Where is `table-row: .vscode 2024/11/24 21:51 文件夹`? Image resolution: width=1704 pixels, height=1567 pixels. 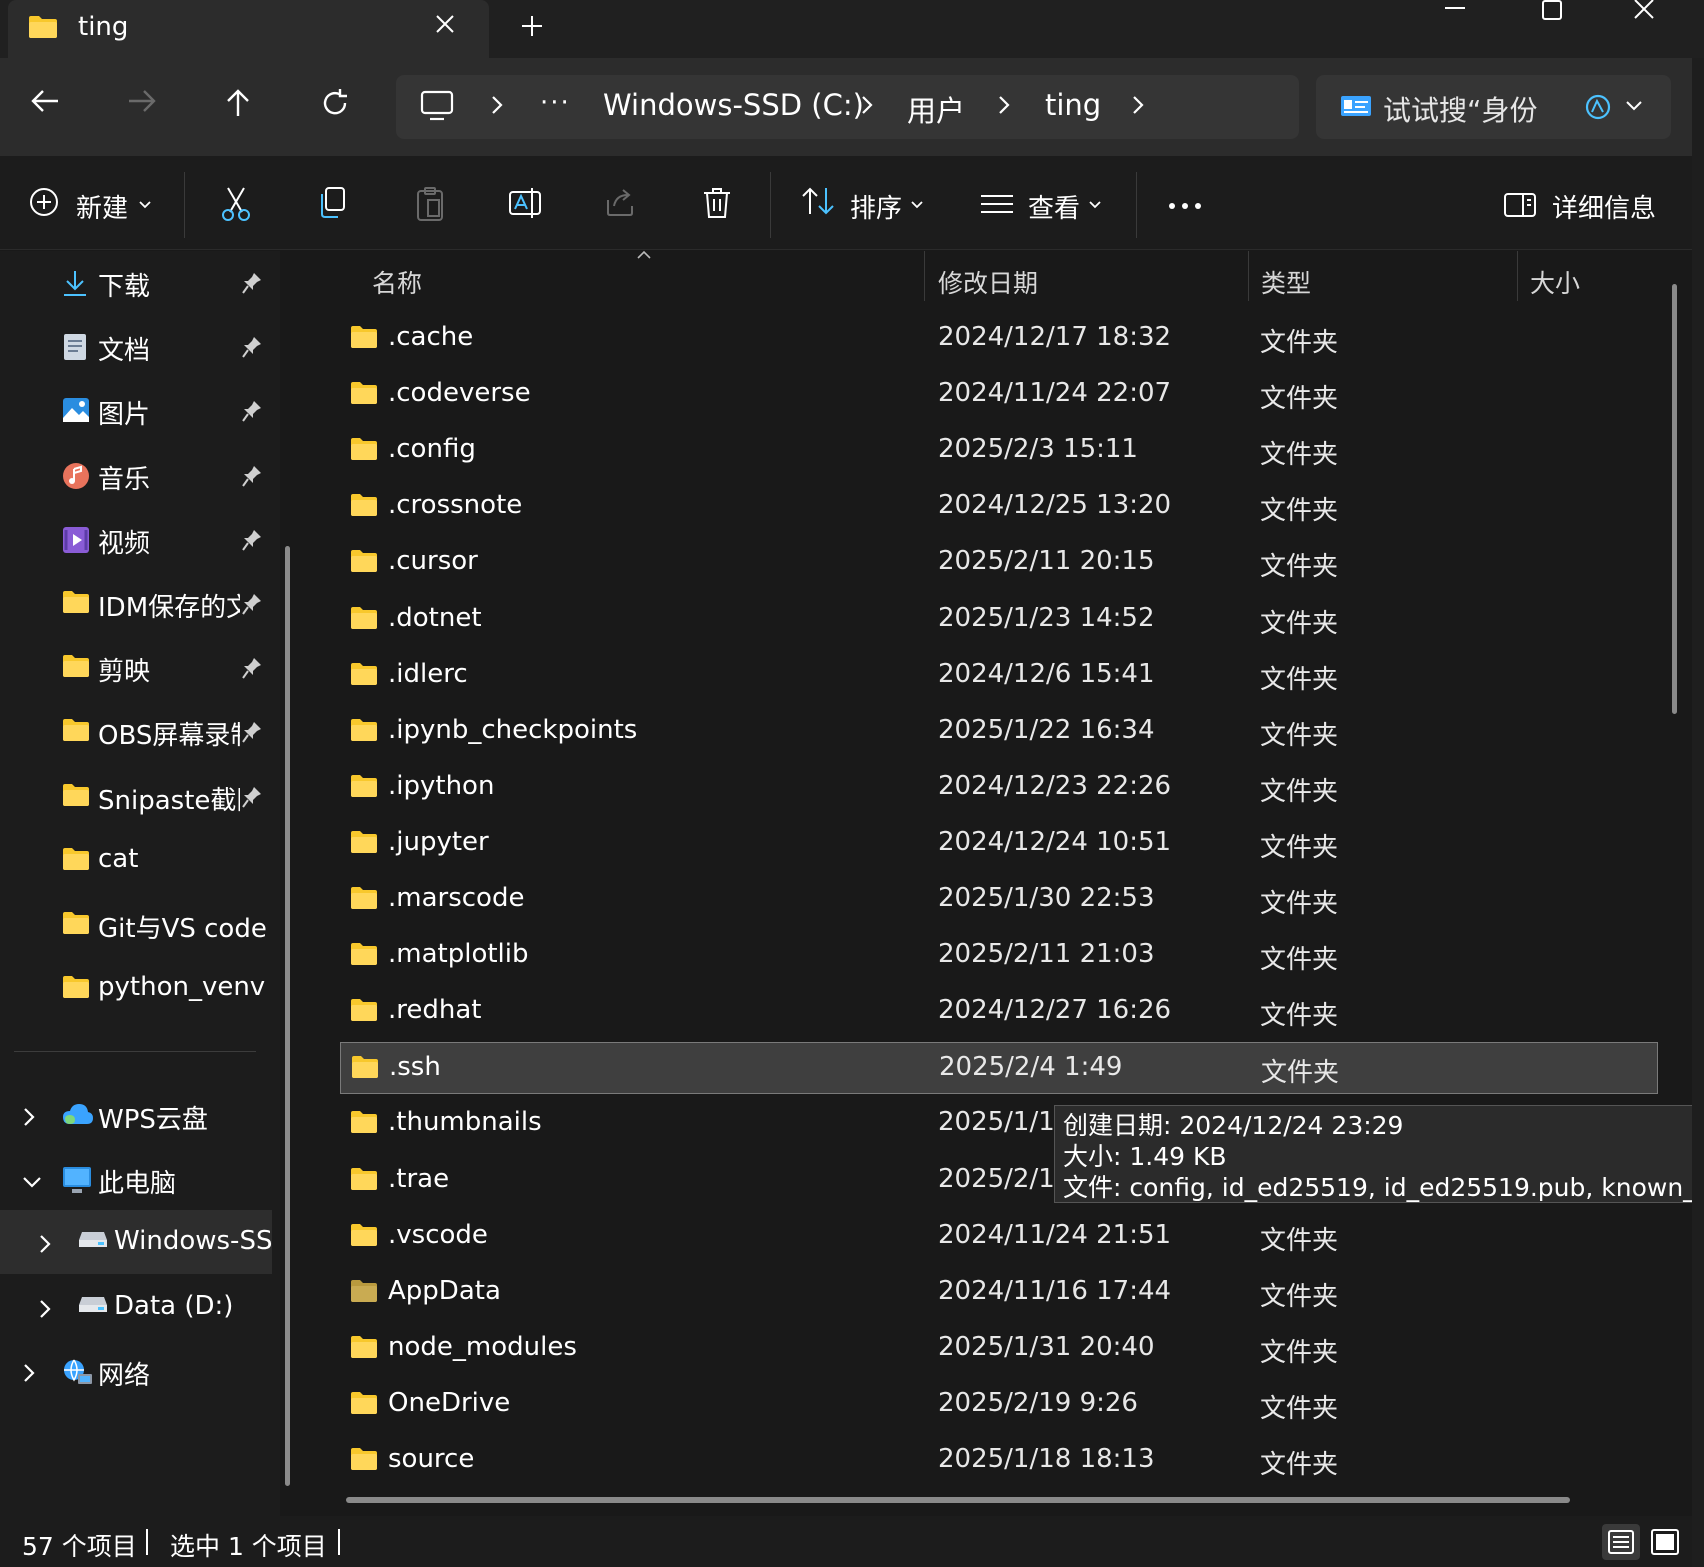
table-row: .vscode 2024/11/24 21:51 文件夹 is located at coordinates (999, 1237).